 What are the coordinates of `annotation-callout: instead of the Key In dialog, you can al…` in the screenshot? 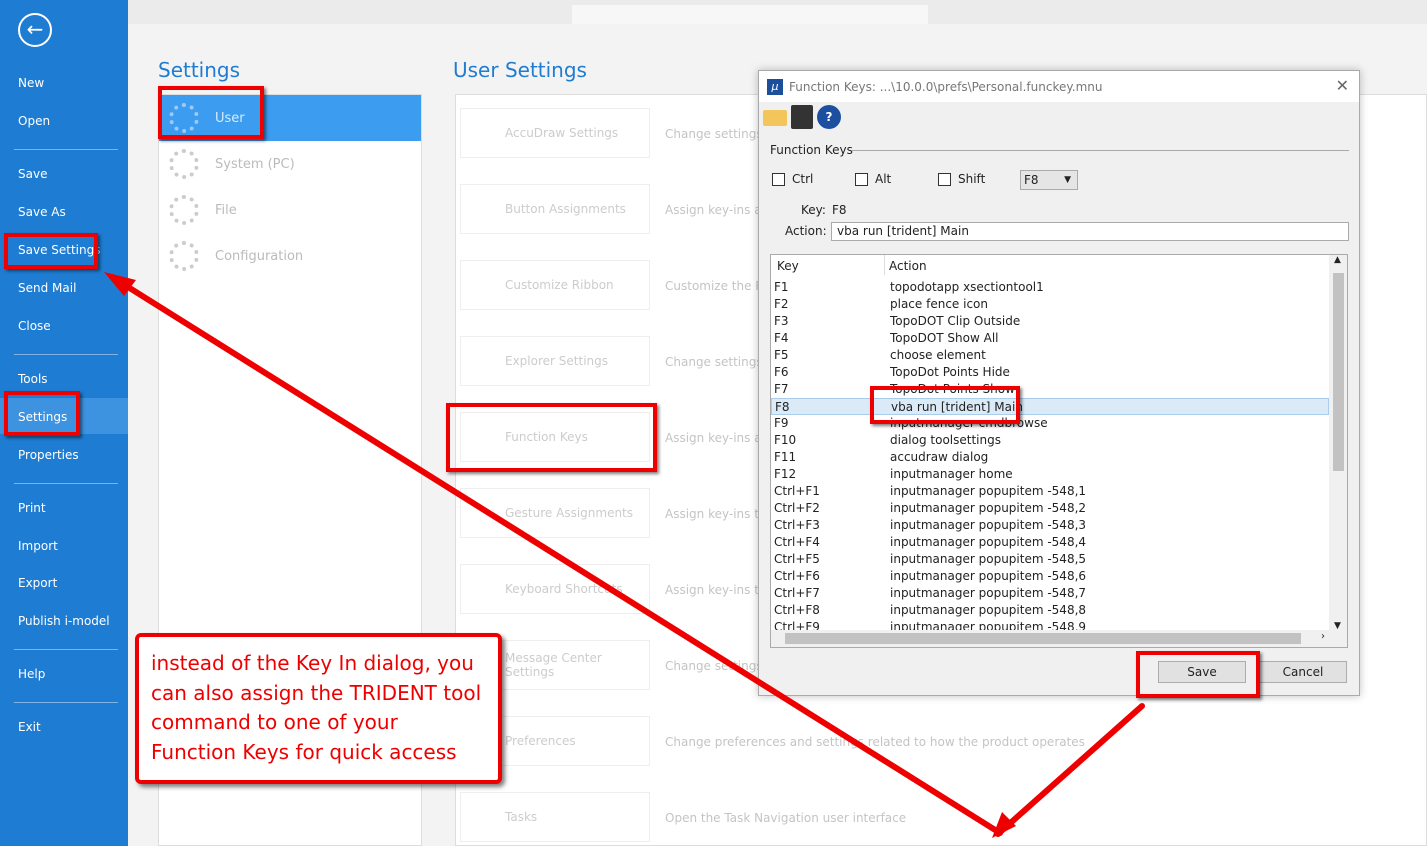 It's located at (318, 708).